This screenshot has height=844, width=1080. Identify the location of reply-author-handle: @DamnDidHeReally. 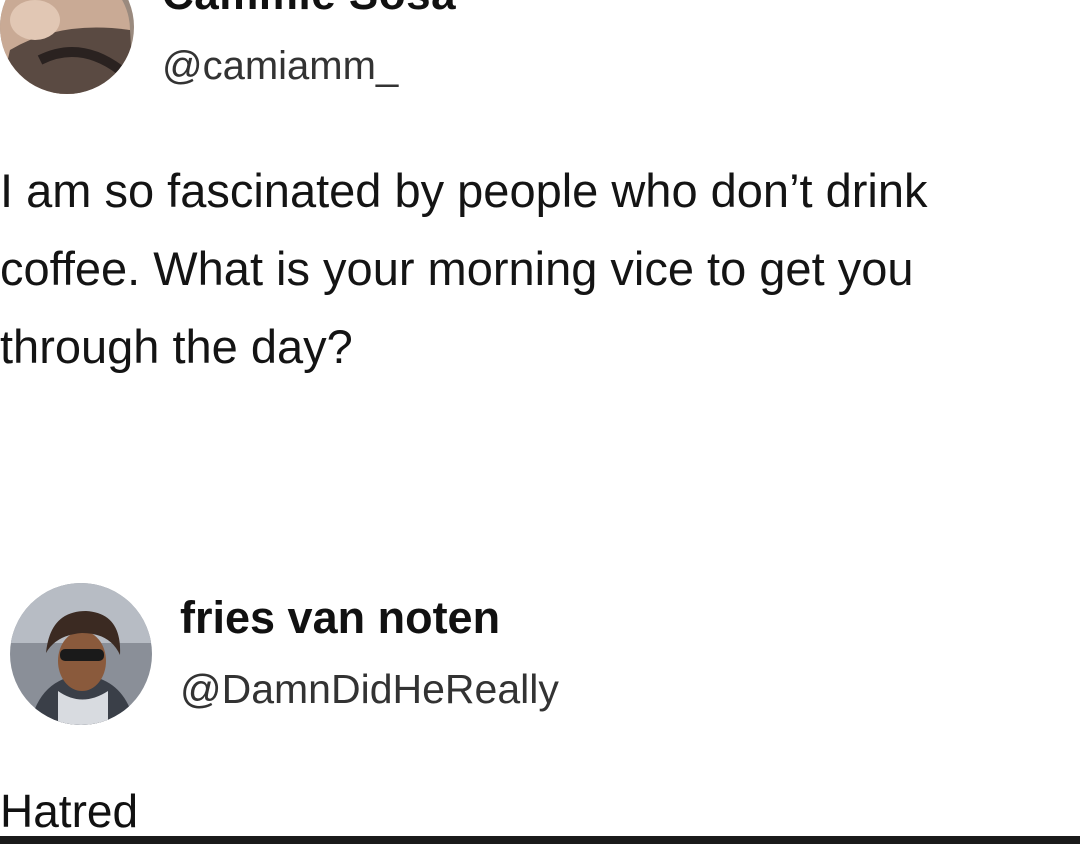
(369, 689).